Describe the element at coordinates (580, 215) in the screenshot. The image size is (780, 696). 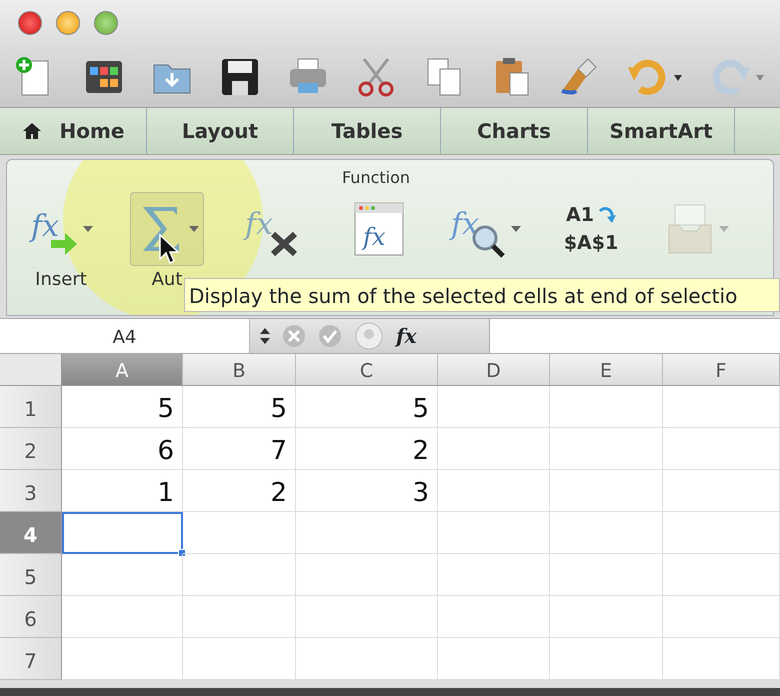
I see `reference-text: A1` at that location.